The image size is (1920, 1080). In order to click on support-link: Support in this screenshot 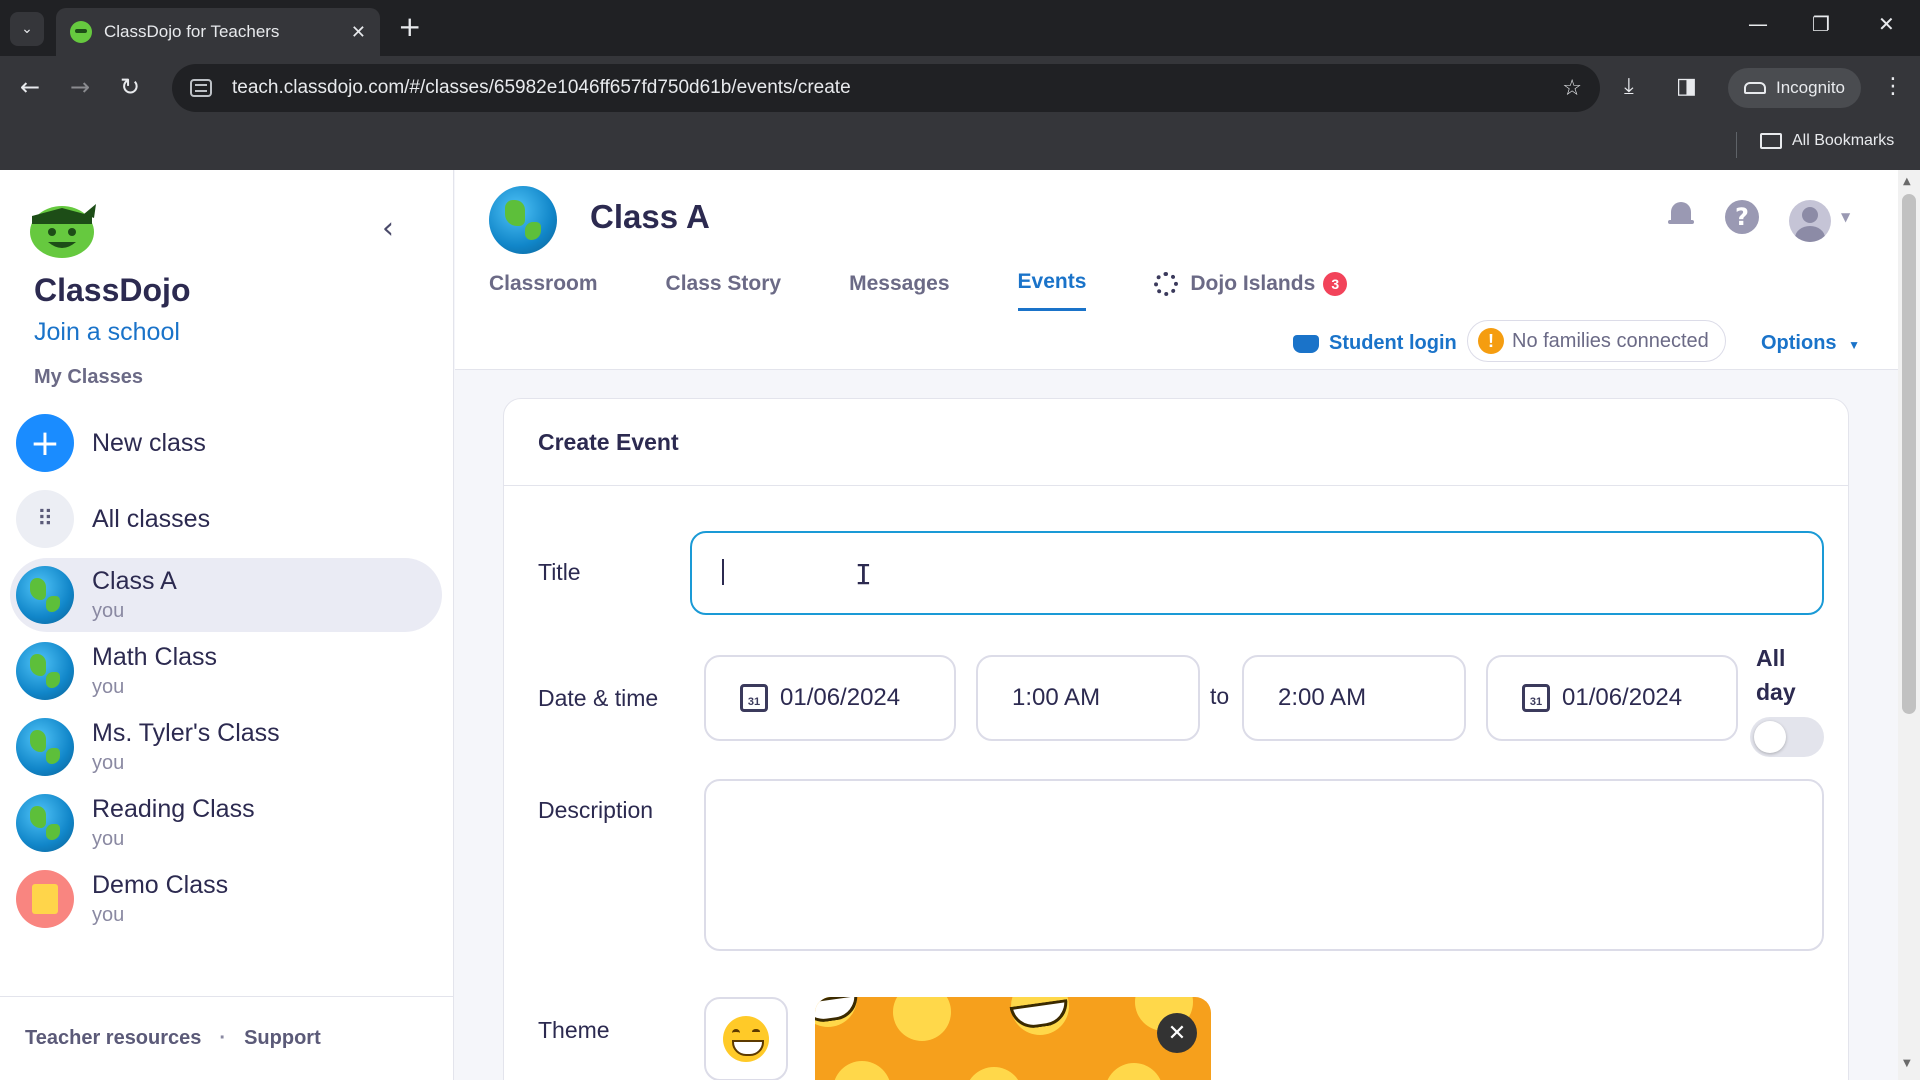, I will do `click(282, 1038)`.